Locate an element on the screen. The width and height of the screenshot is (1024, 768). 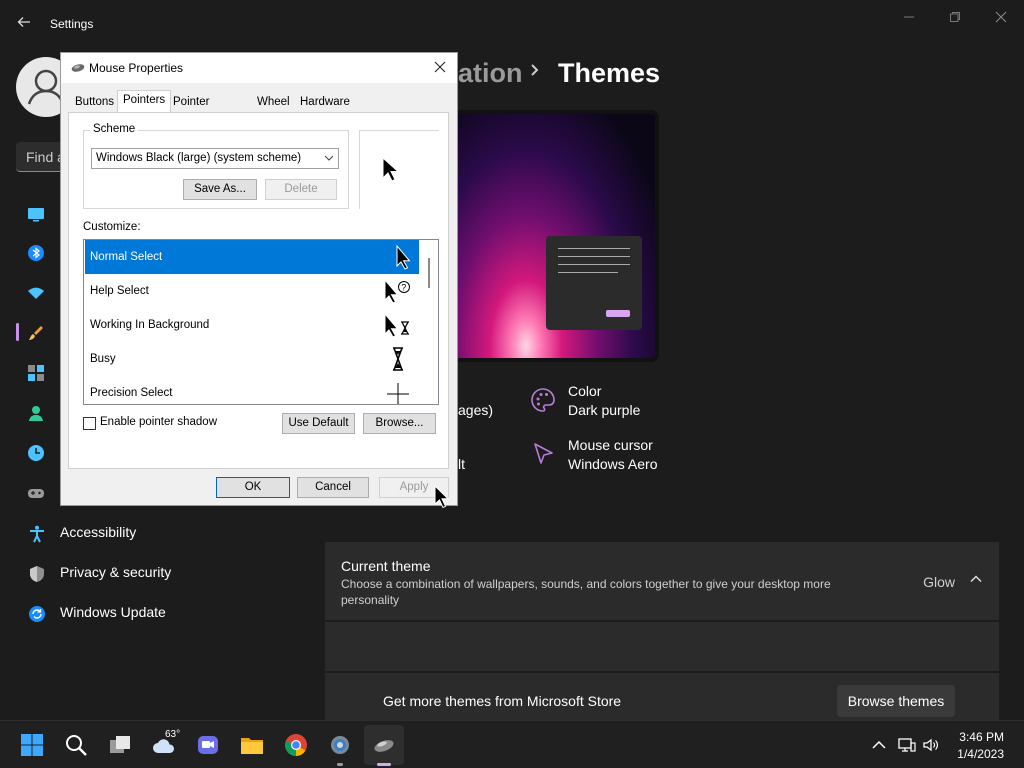
pointer-name: Normal Select is located at coordinates (126, 257).